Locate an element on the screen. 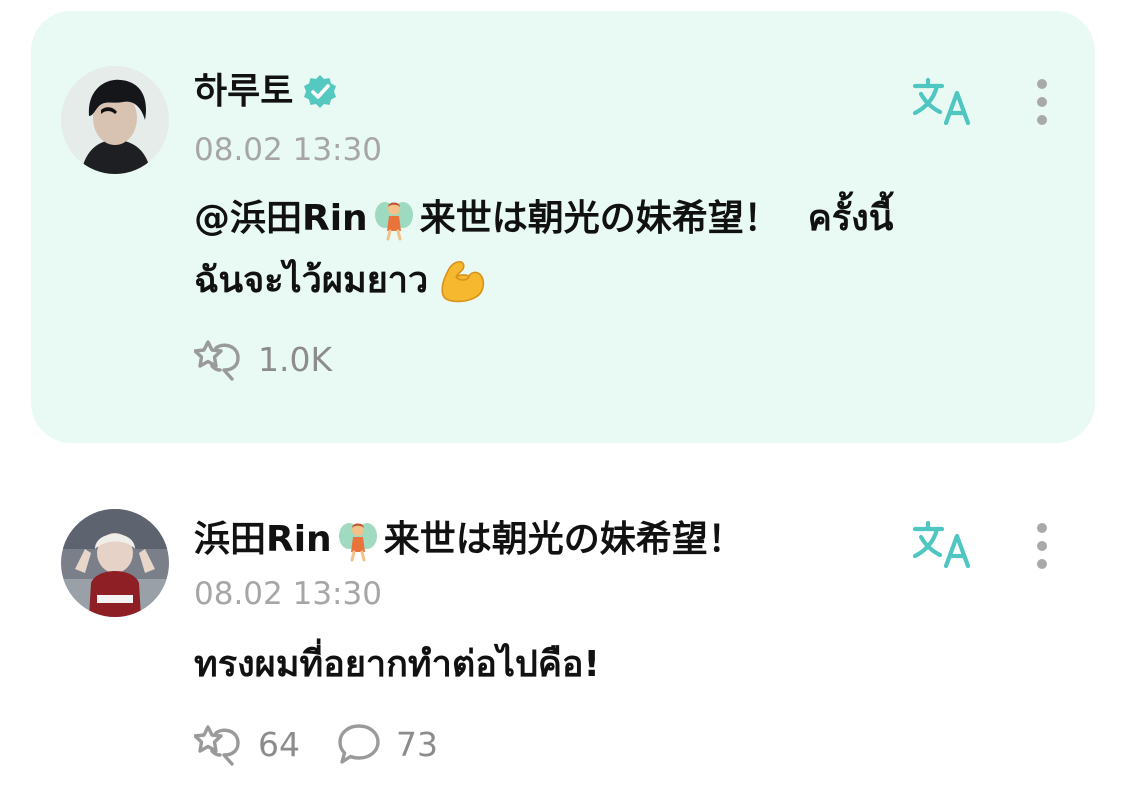 The width and height of the screenshot is (1125, 793). author-name-part-2: 来世は朝光の妹希望！ is located at coordinates (563, 539).